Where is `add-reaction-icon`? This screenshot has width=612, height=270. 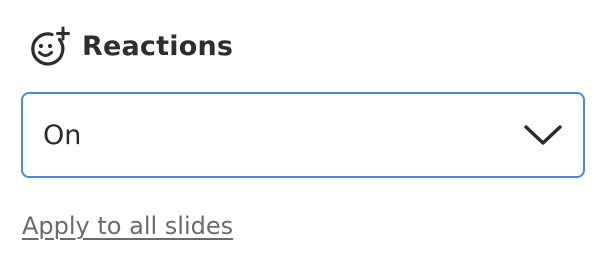
add-reaction-icon is located at coordinates (50, 46).